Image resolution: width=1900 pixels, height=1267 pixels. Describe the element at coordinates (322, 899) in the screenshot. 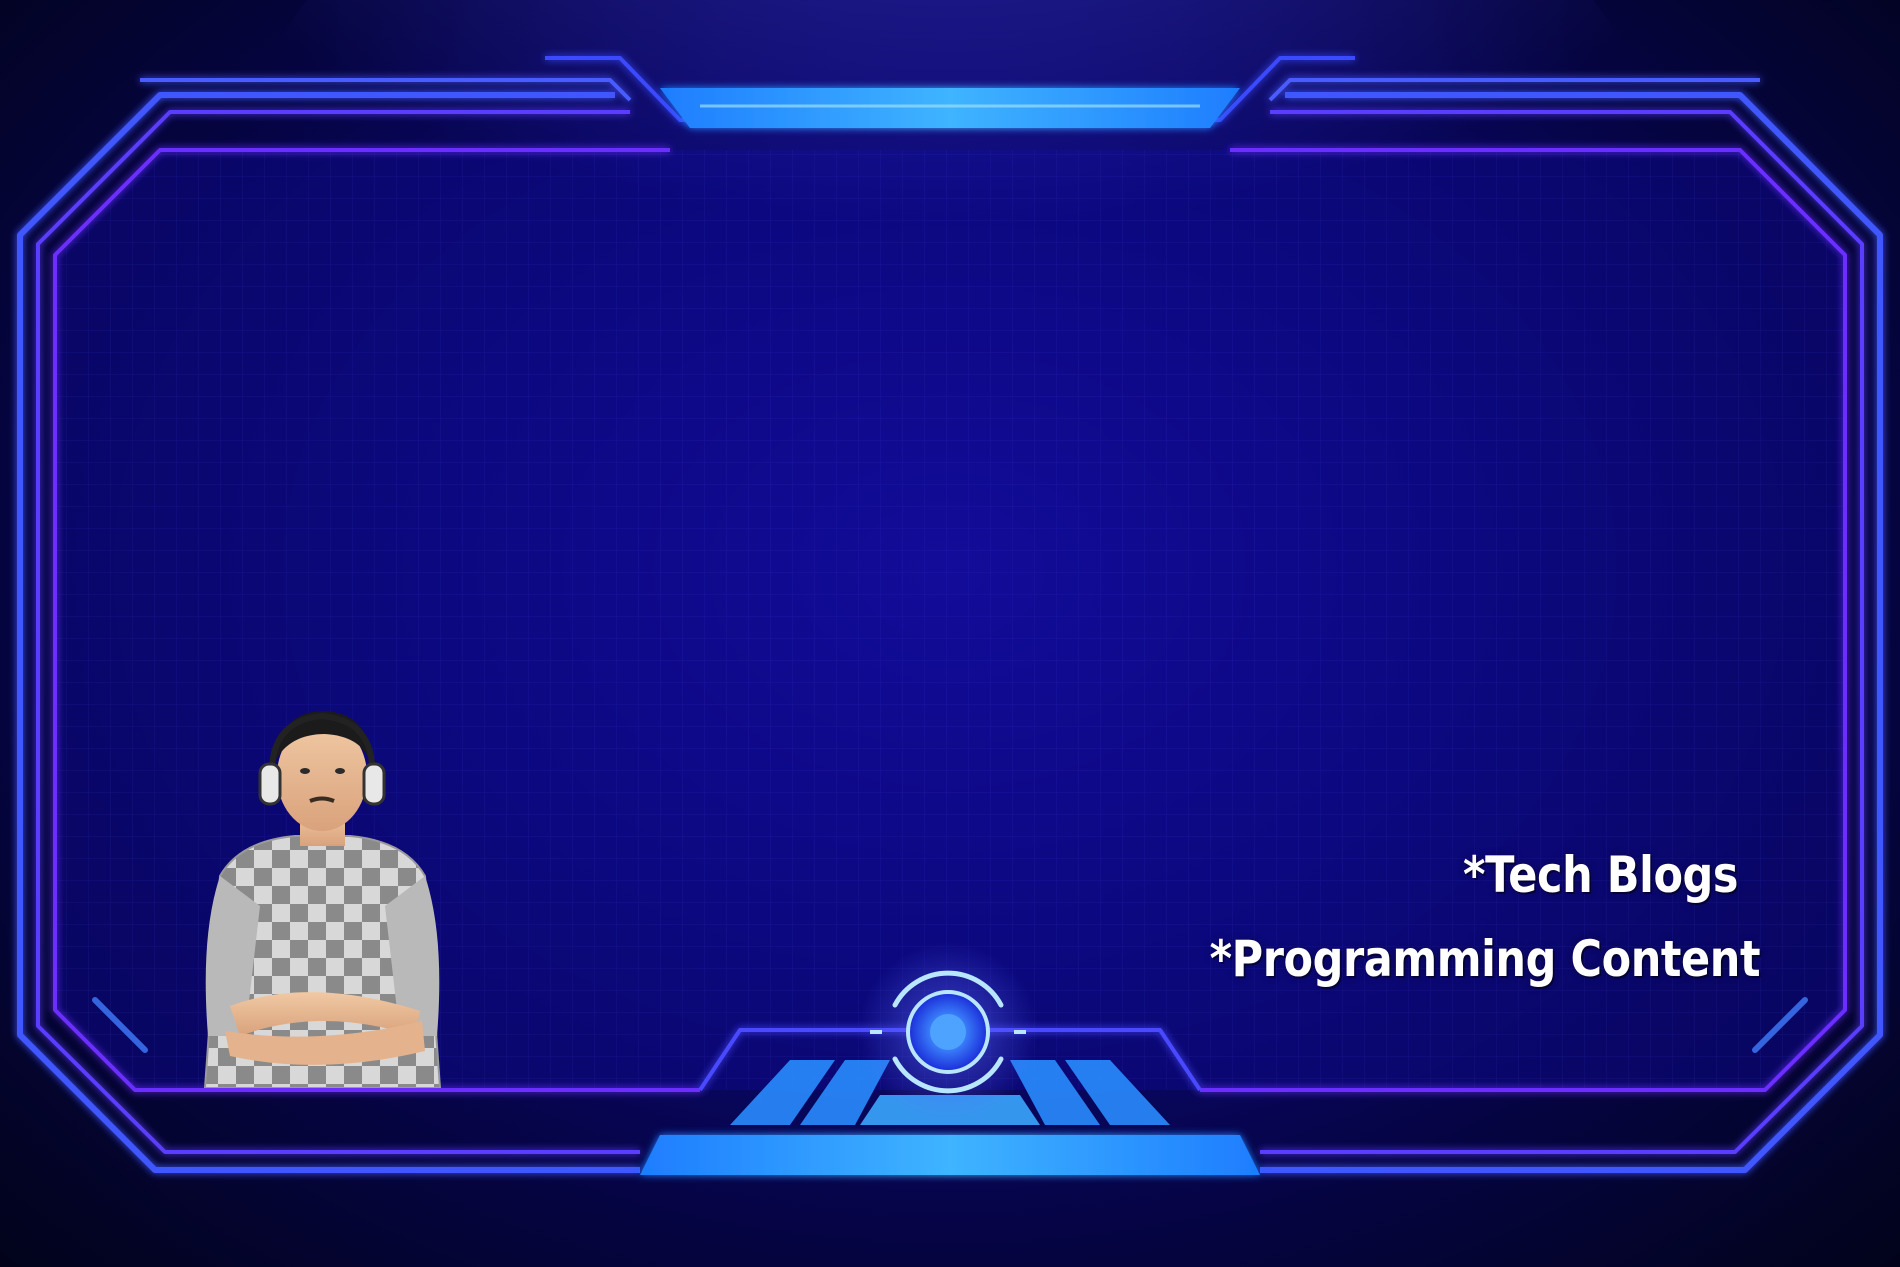

I see `portrait-image` at that location.